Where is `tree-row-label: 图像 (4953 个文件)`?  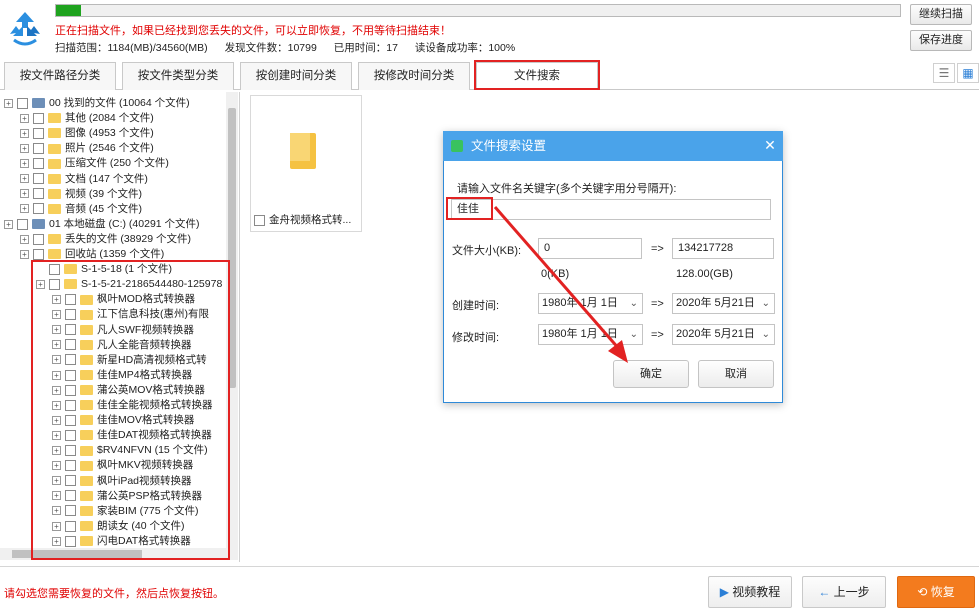
tree-row-label: 图像 (4953 个文件) is located at coordinates (109, 133).